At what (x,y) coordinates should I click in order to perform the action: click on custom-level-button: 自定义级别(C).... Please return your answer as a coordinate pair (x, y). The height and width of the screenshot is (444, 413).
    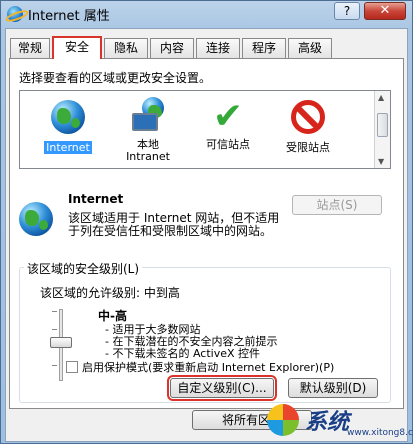
    Looking at the image, I should click on (222, 388).